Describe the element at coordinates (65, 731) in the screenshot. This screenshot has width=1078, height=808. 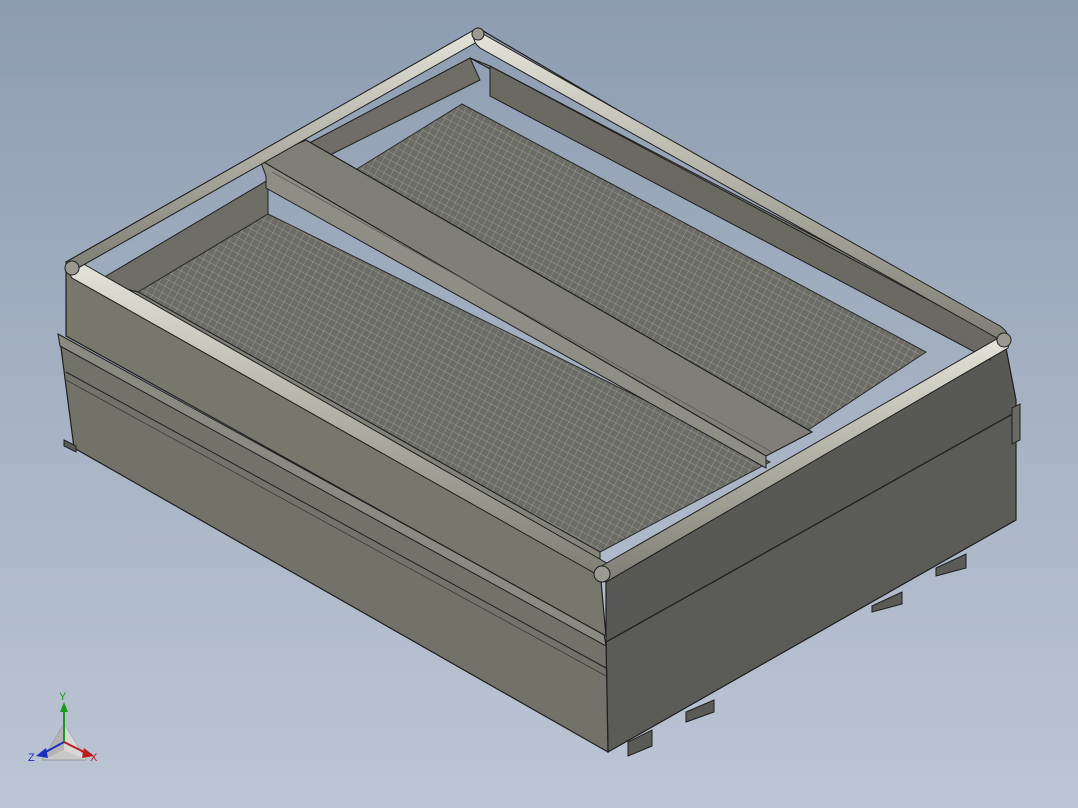
I see `triad-graphic` at that location.